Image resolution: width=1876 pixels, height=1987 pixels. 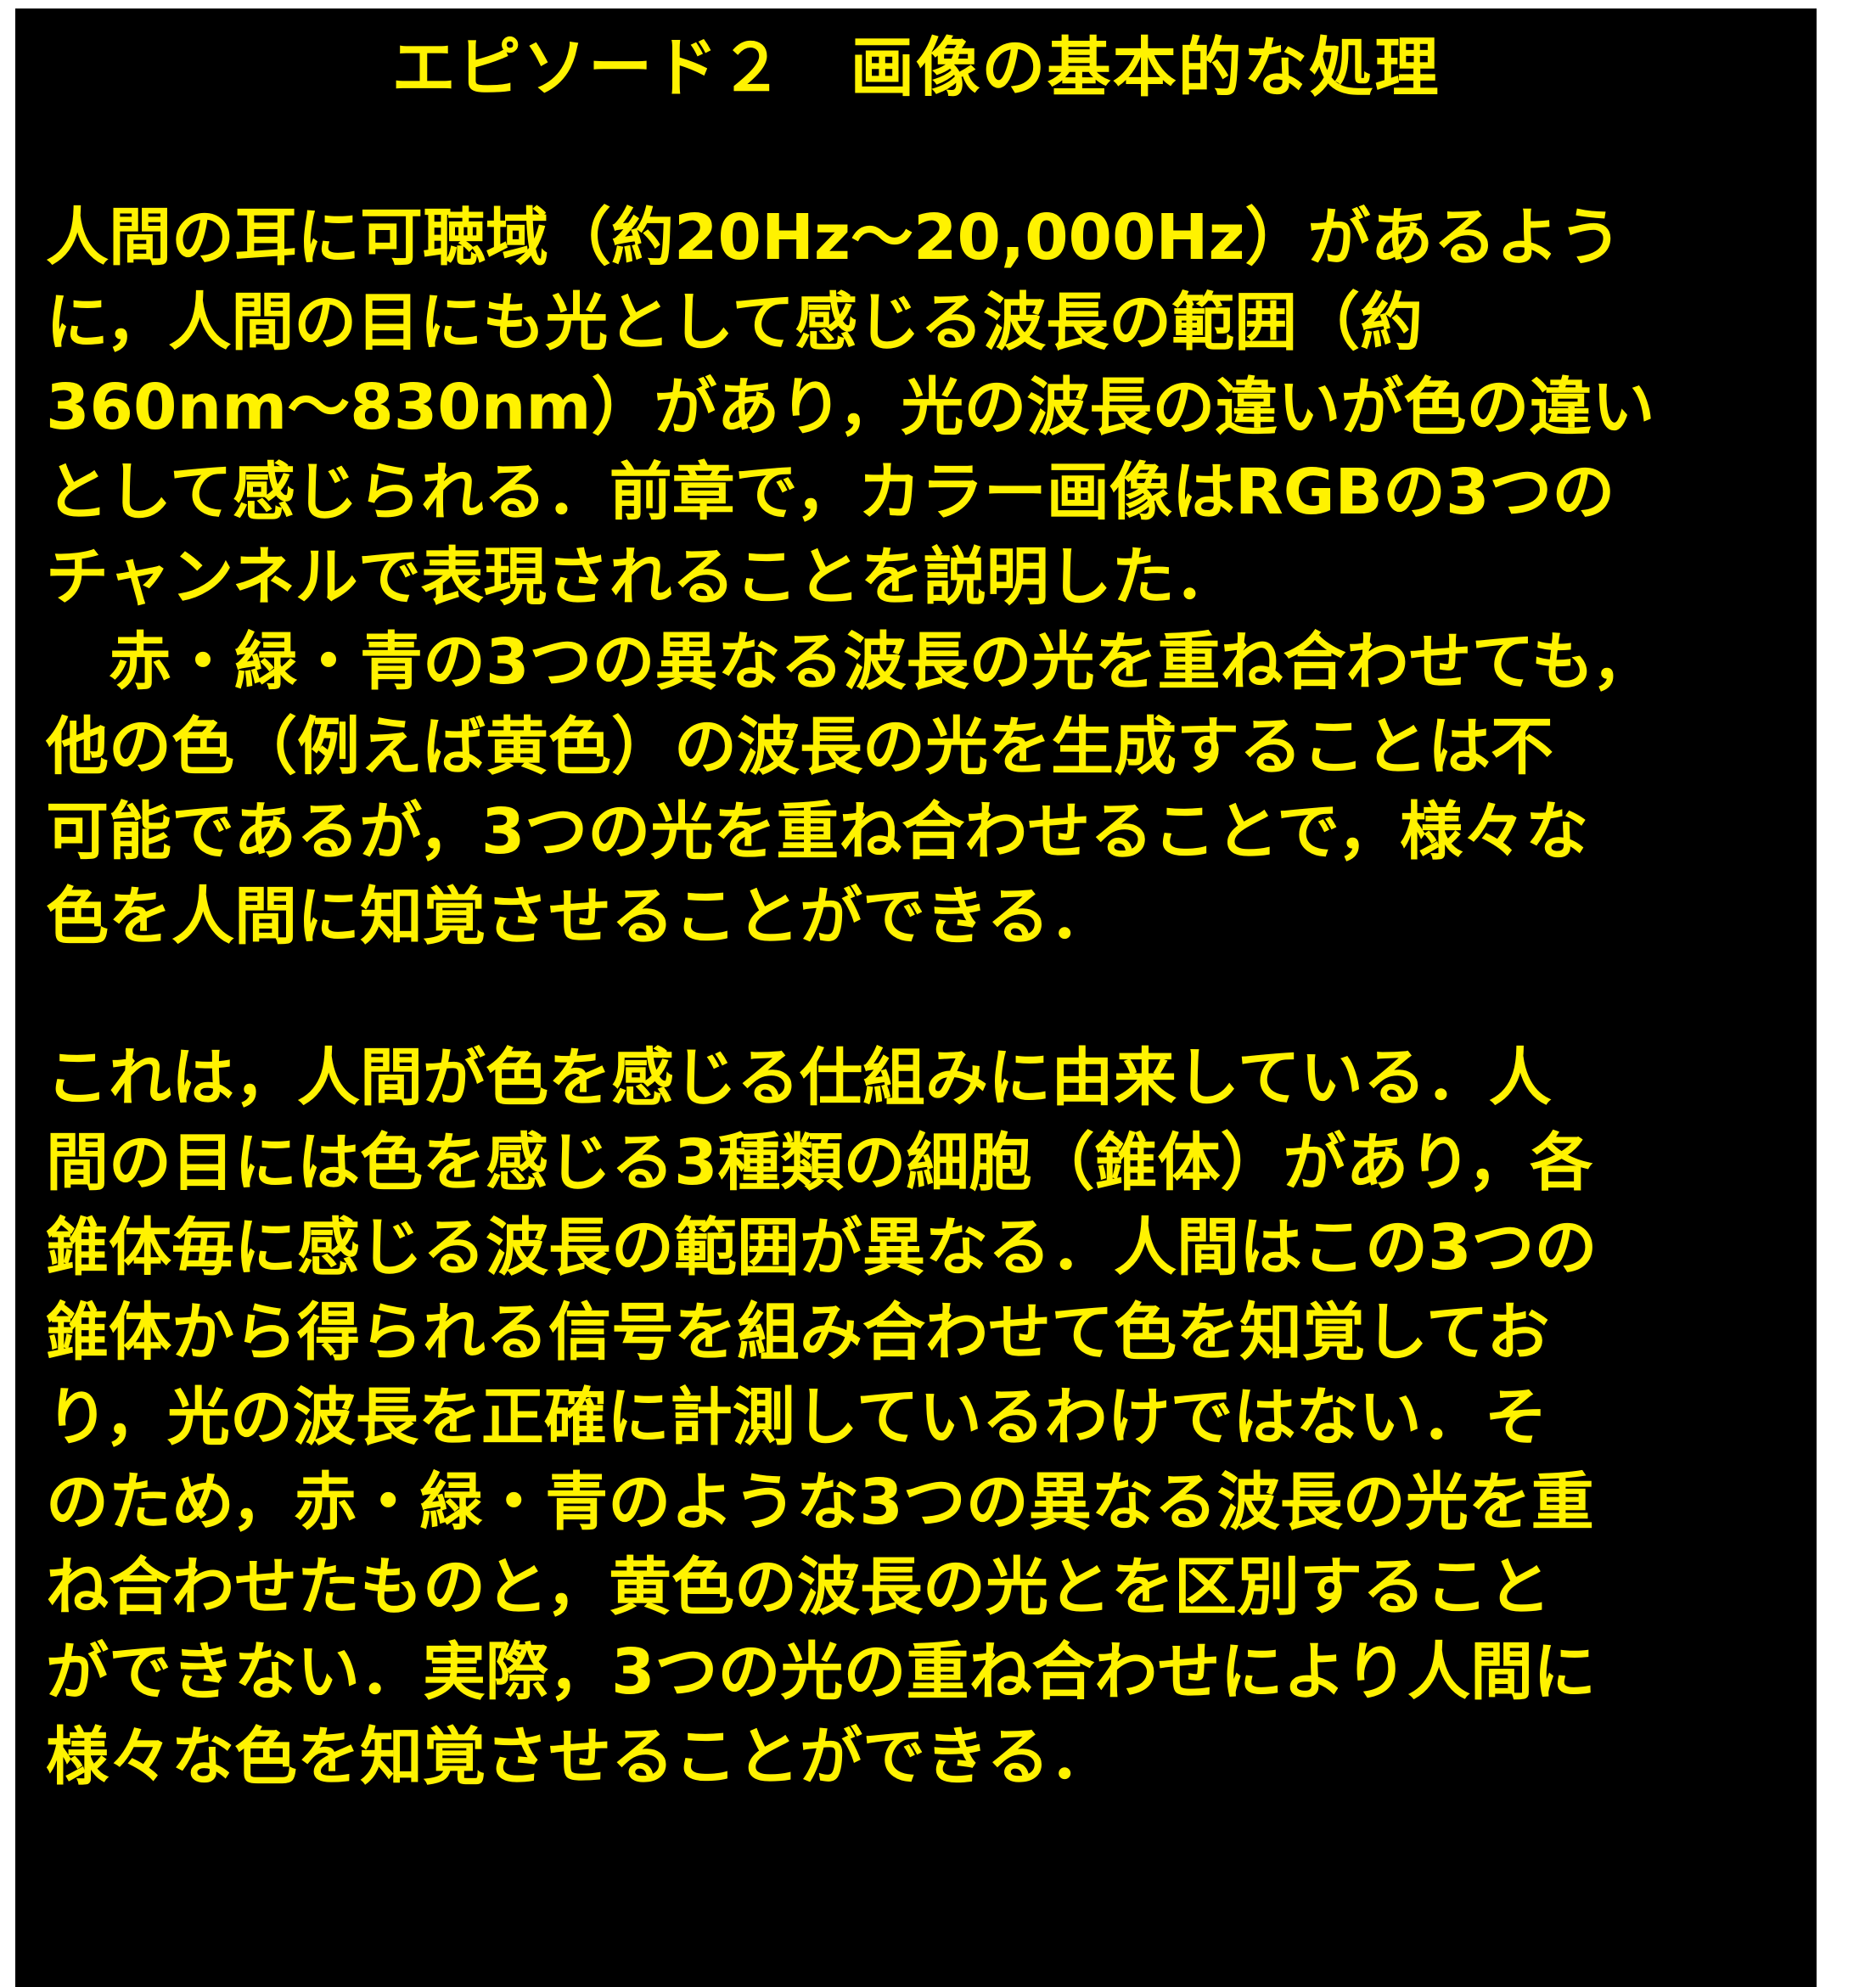 What do you see at coordinates (850, 407) in the screenshot?
I see `paragraph-1-line: 360nm～830nm）があり，光の波長の違いが色の違い` at bounding box center [850, 407].